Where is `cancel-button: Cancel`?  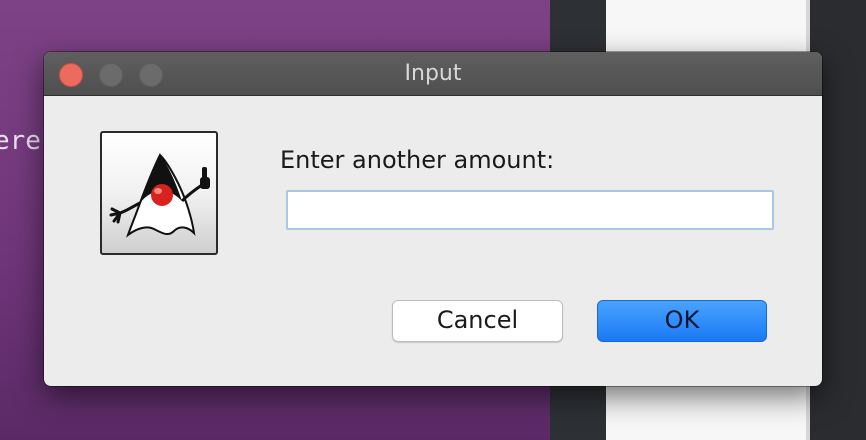 cancel-button: Cancel is located at coordinates (477, 321).